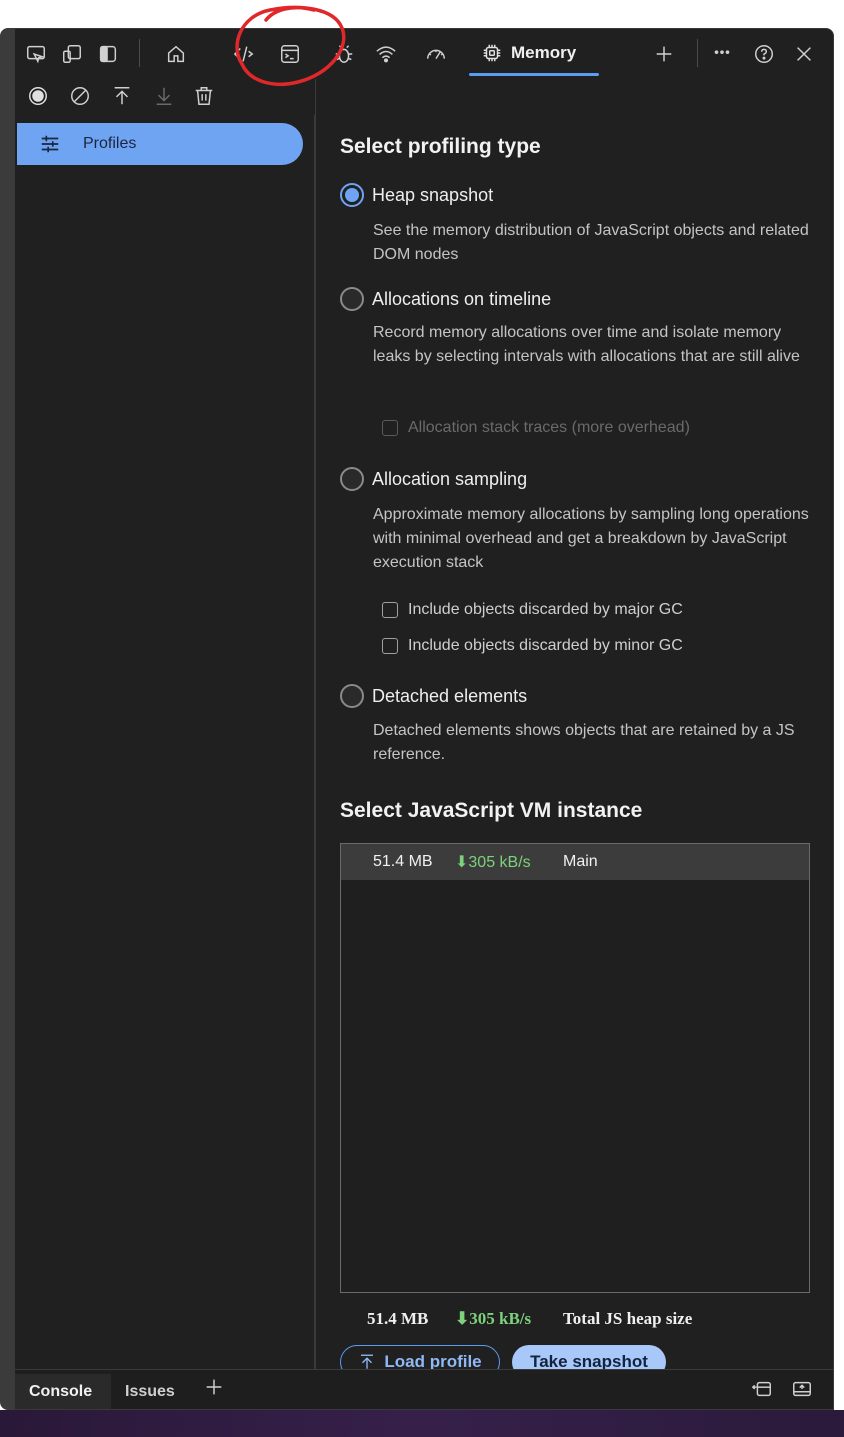 This screenshot has width=844, height=1437. What do you see at coordinates (398, 1318) in the screenshot?
I see `heap-summary-size: 51.4 MB` at bounding box center [398, 1318].